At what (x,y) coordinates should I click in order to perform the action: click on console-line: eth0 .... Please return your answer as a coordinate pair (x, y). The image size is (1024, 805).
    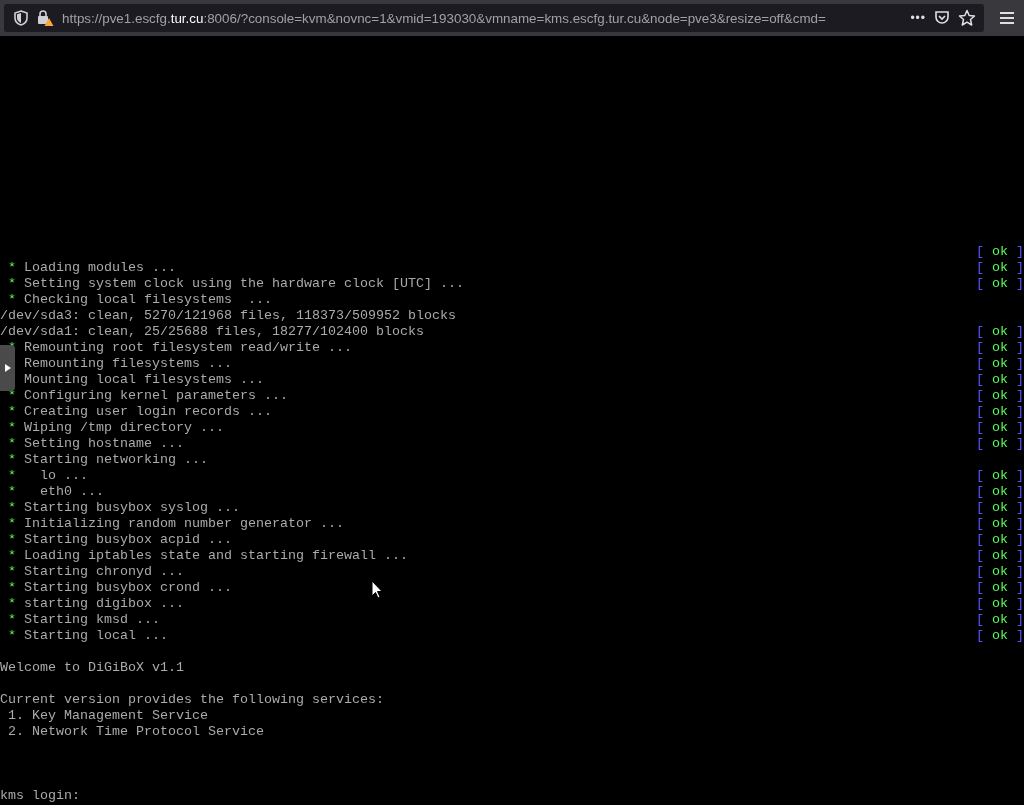
    Looking at the image, I should click on (71, 492).